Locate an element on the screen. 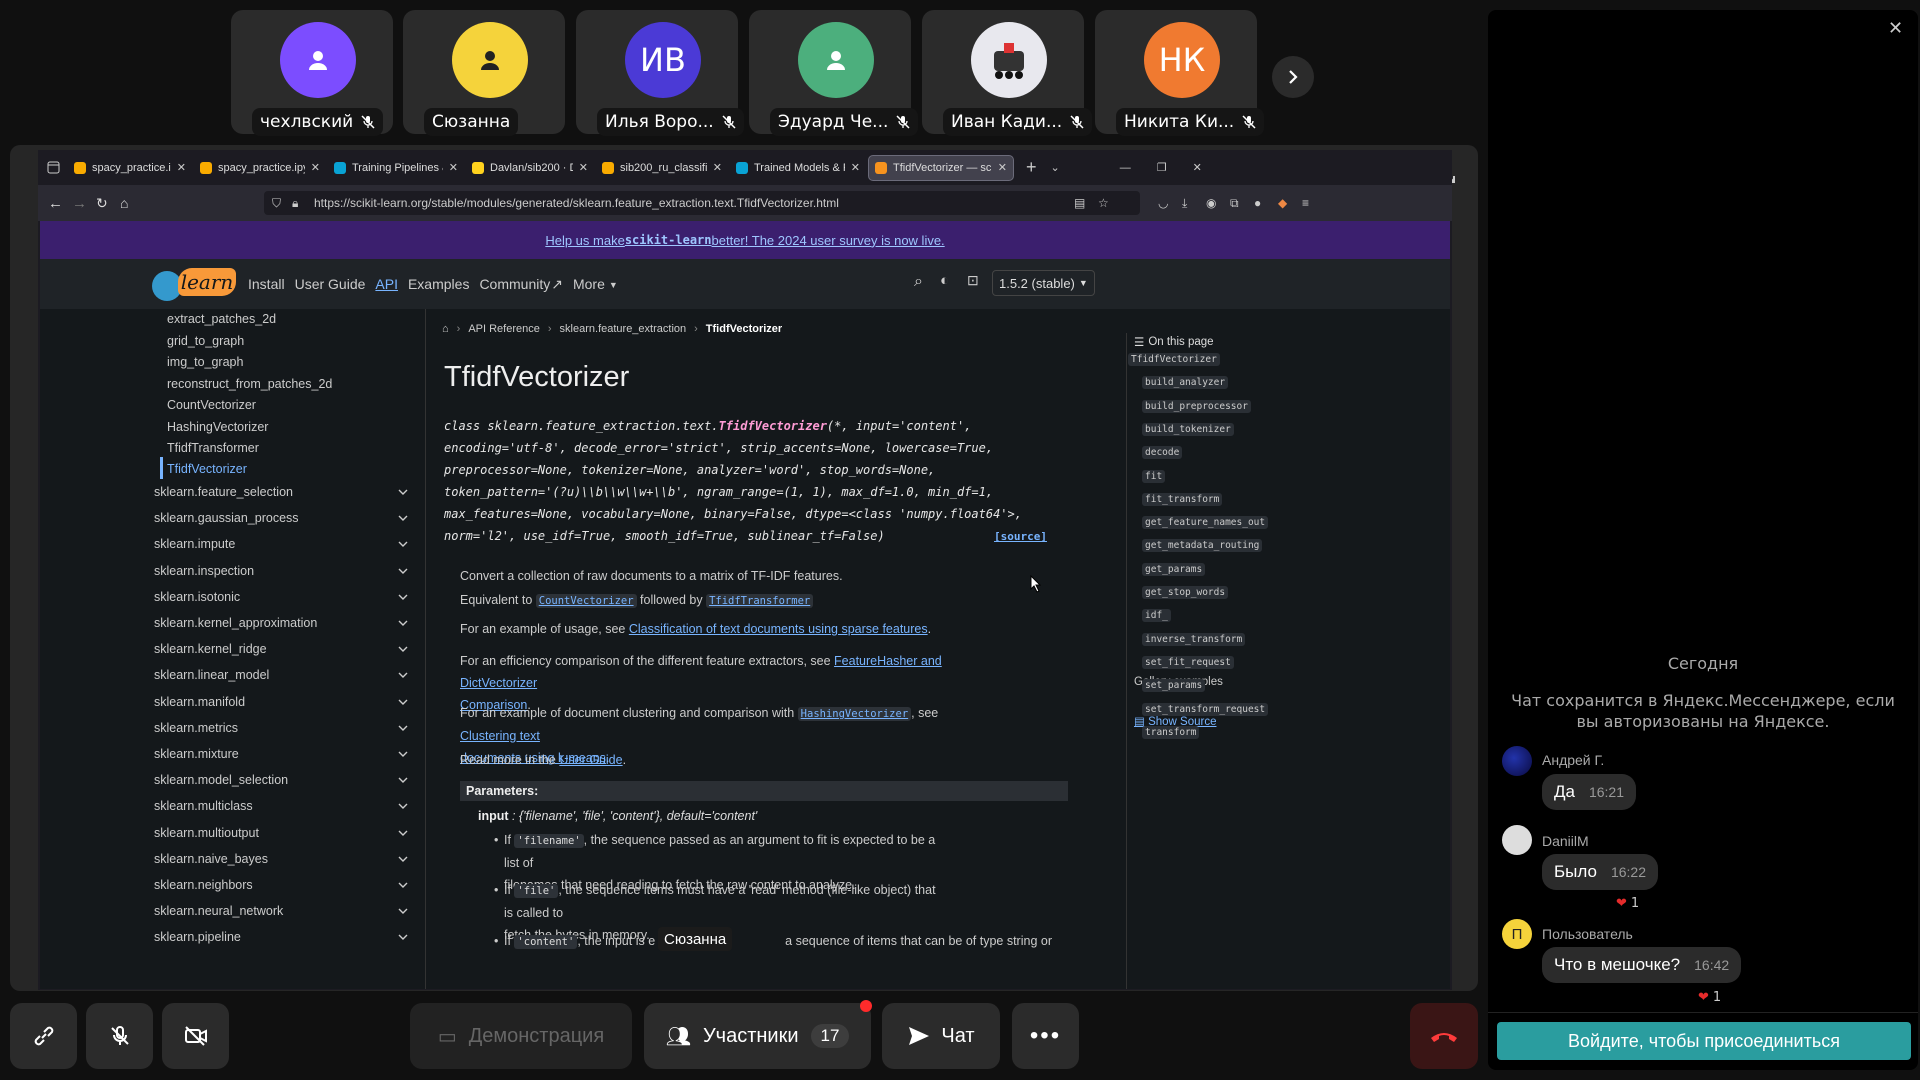 This screenshot has width=1920, height=1080. sidebar-module: sklearn.neighbors is located at coordinates (203, 885).